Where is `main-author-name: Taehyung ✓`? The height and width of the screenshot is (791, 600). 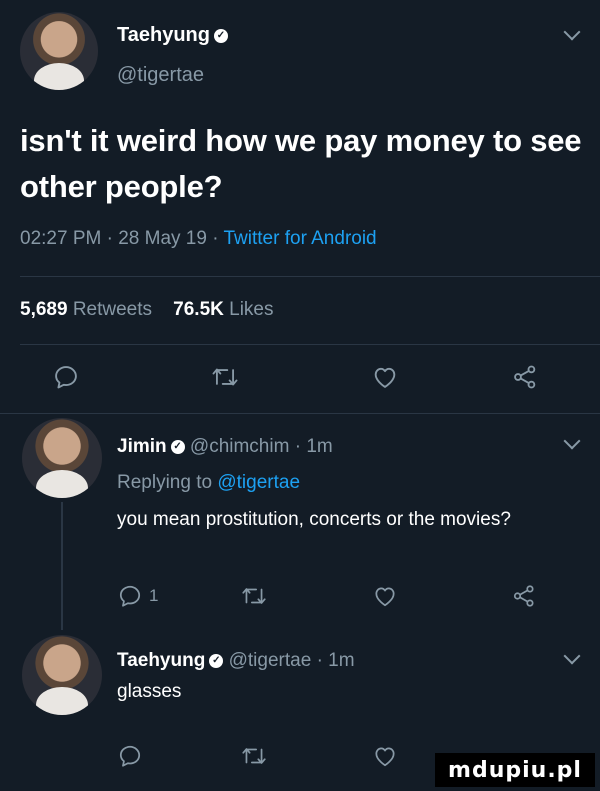 main-author-name: Taehyung ✓ is located at coordinates (172, 35).